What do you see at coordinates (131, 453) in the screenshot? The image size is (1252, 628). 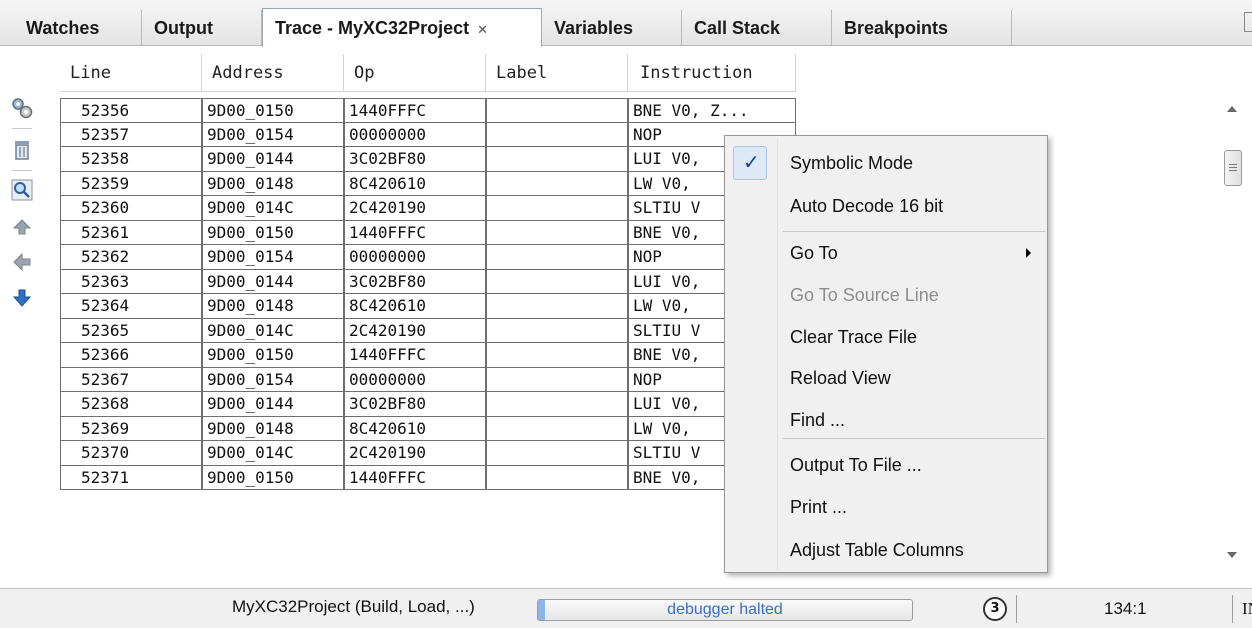 I see `cell-line: 52370` at bounding box center [131, 453].